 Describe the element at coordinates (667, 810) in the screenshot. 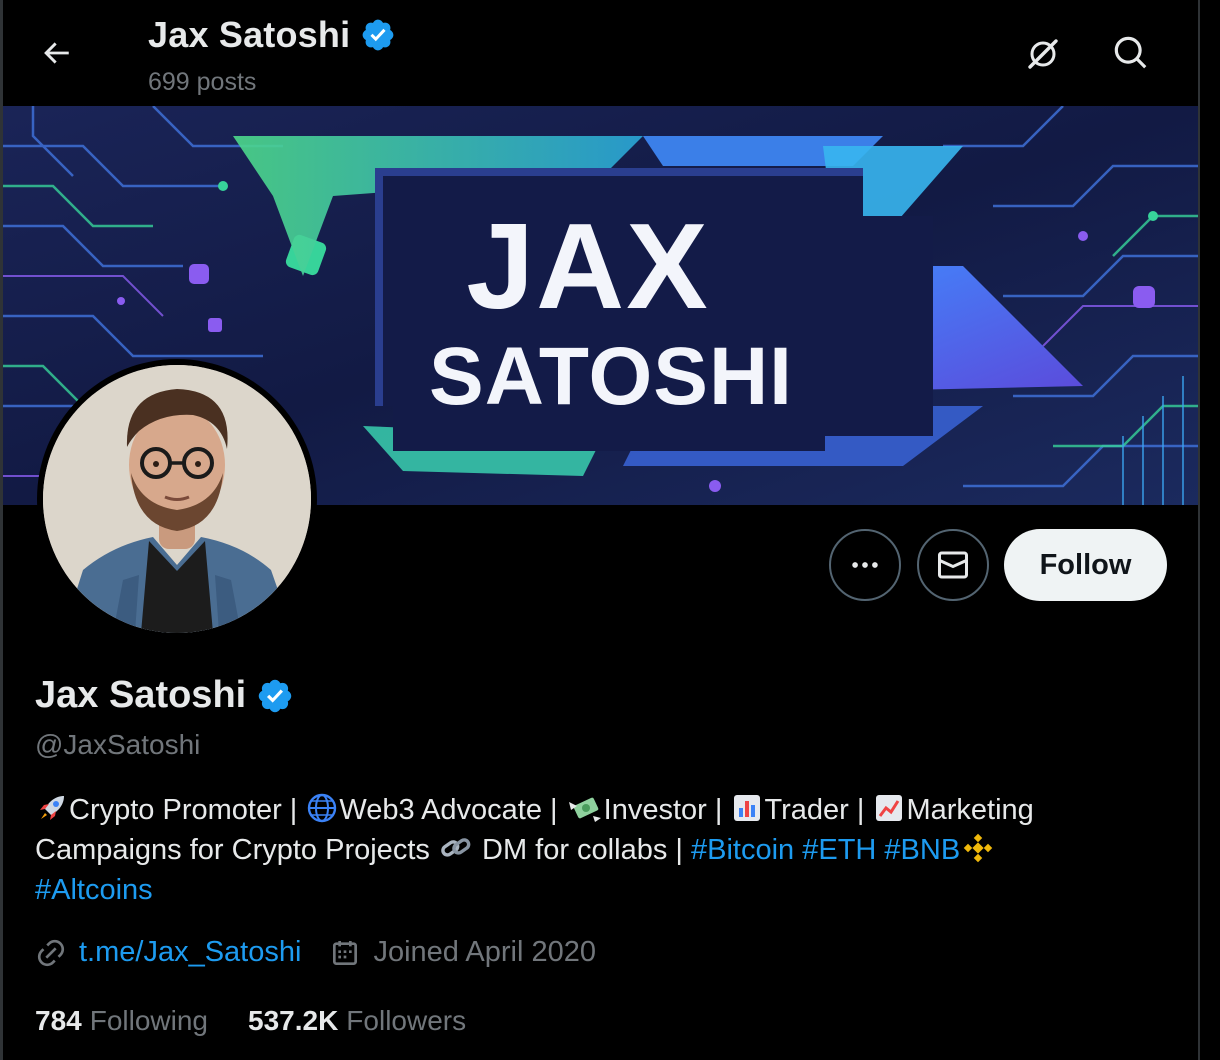

I see `bio-text-3: Investor |` at that location.